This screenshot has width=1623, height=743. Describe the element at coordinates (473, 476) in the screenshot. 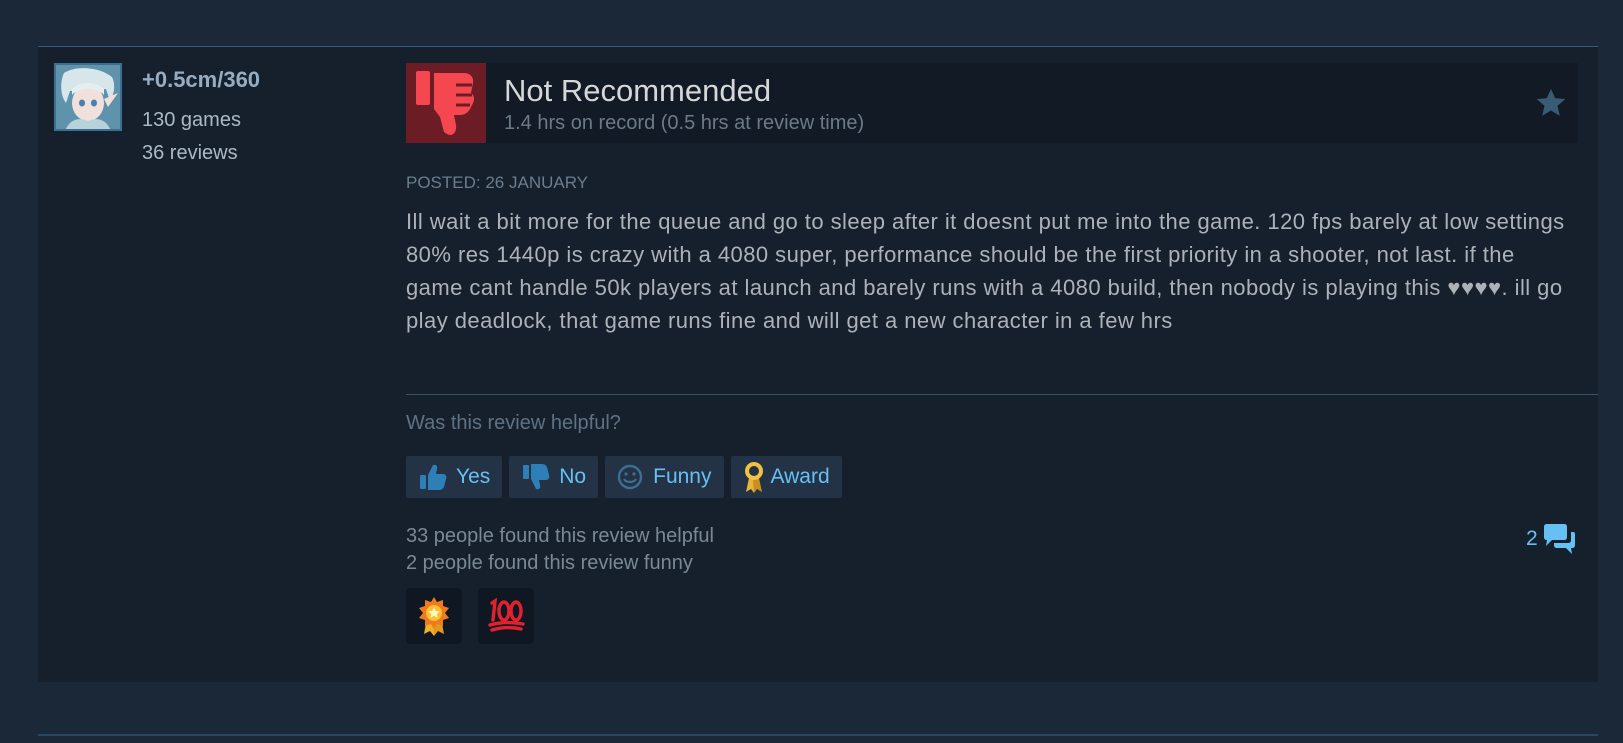

I see `yes-label: Yes` at that location.